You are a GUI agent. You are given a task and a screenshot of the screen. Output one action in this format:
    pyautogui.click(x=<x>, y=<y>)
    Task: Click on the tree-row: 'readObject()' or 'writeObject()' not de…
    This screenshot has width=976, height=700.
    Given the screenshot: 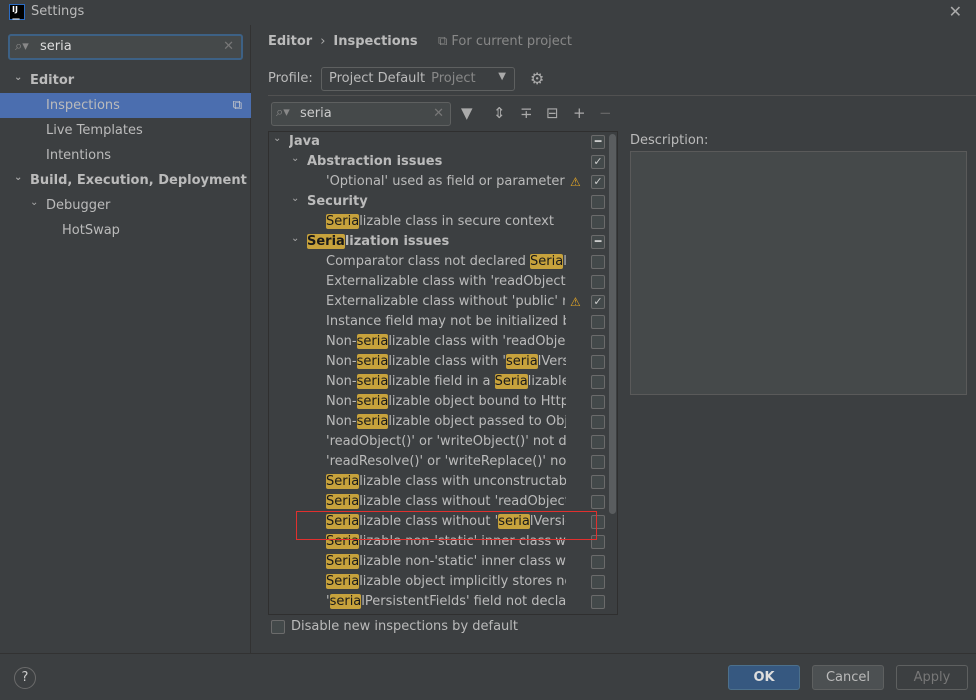 What is the action you would take?
    pyautogui.click(x=439, y=442)
    